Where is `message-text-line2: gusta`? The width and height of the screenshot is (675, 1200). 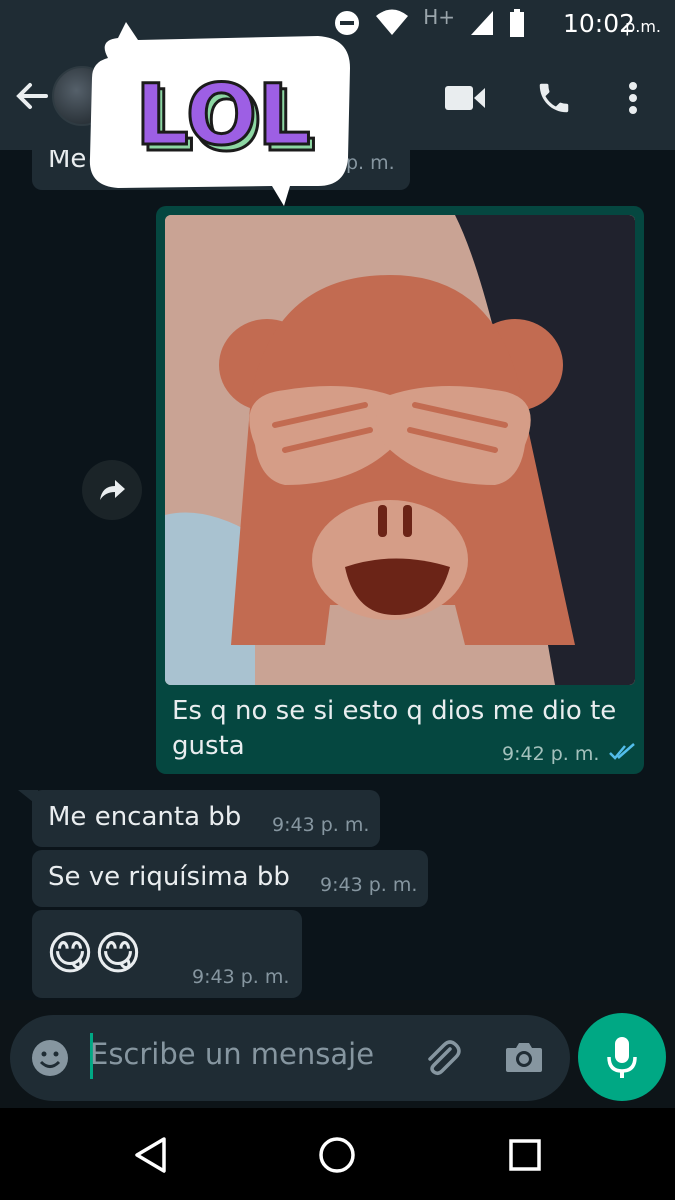
message-text-line2: gusta is located at coordinates (208, 746).